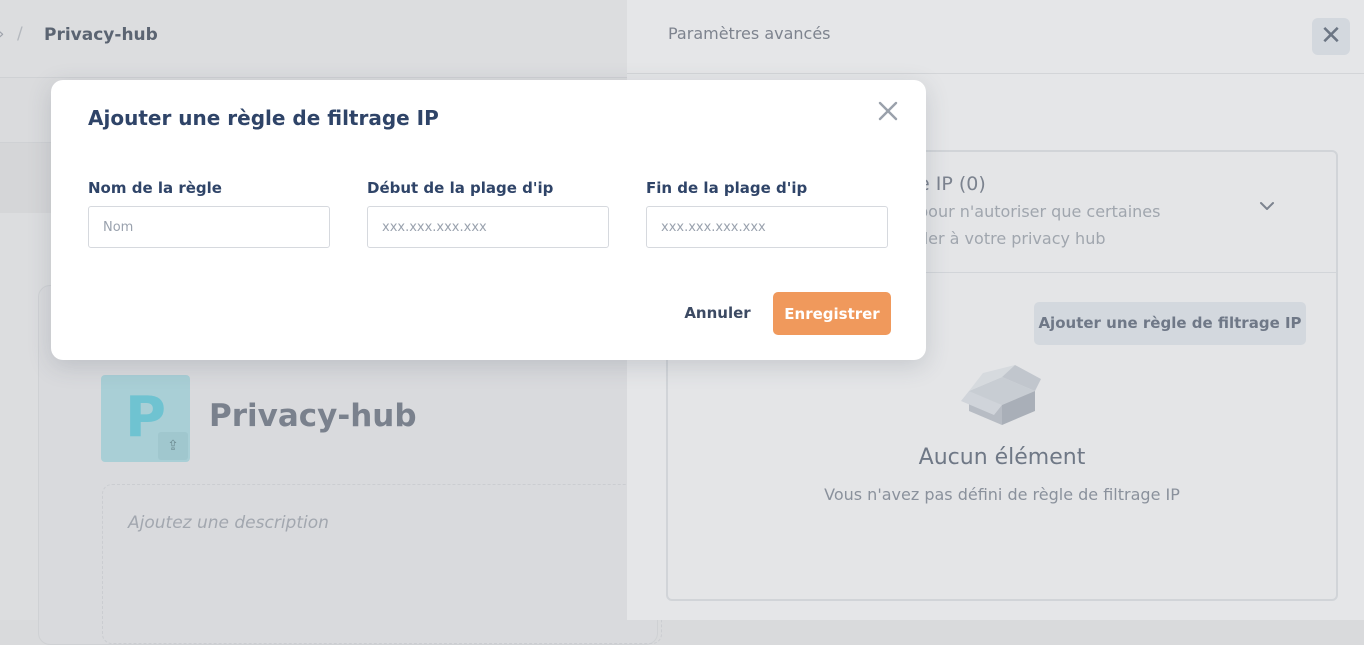 The image size is (1364, 645). What do you see at coordinates (263, 118) in the screenshot?
I see `modal-title: Ajouter une règle de filtrage IP` at bounding box center [263, 118].